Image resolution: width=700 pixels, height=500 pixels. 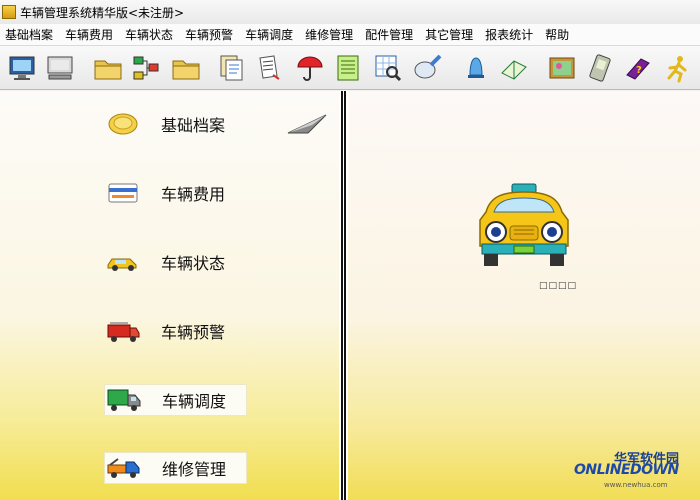 I want to click on magnifier-grid-icon, so click(x=388, y=68).